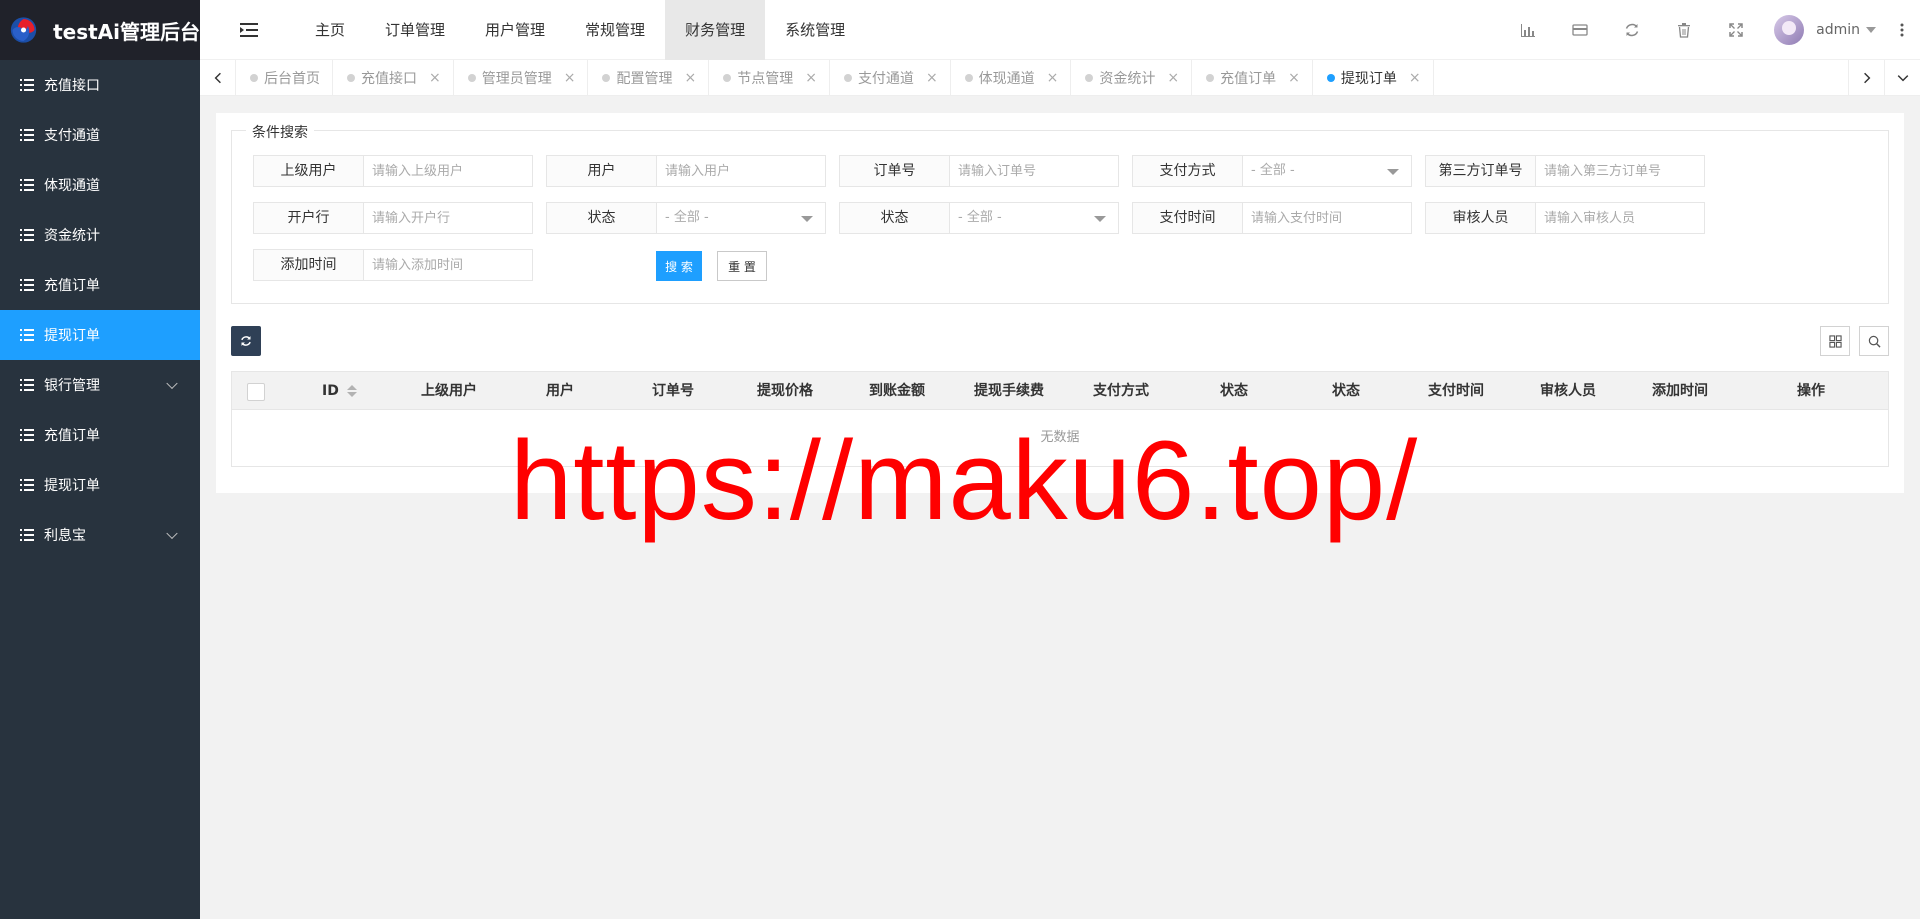  Describe the element at coordinates (72, 486) in the screenshot. I see `sidebar-item-label: 提现订单` at that location.